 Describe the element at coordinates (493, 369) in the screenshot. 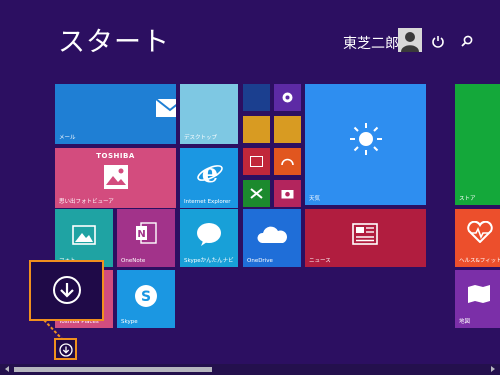

I see `scroll-right-icon` at that location.